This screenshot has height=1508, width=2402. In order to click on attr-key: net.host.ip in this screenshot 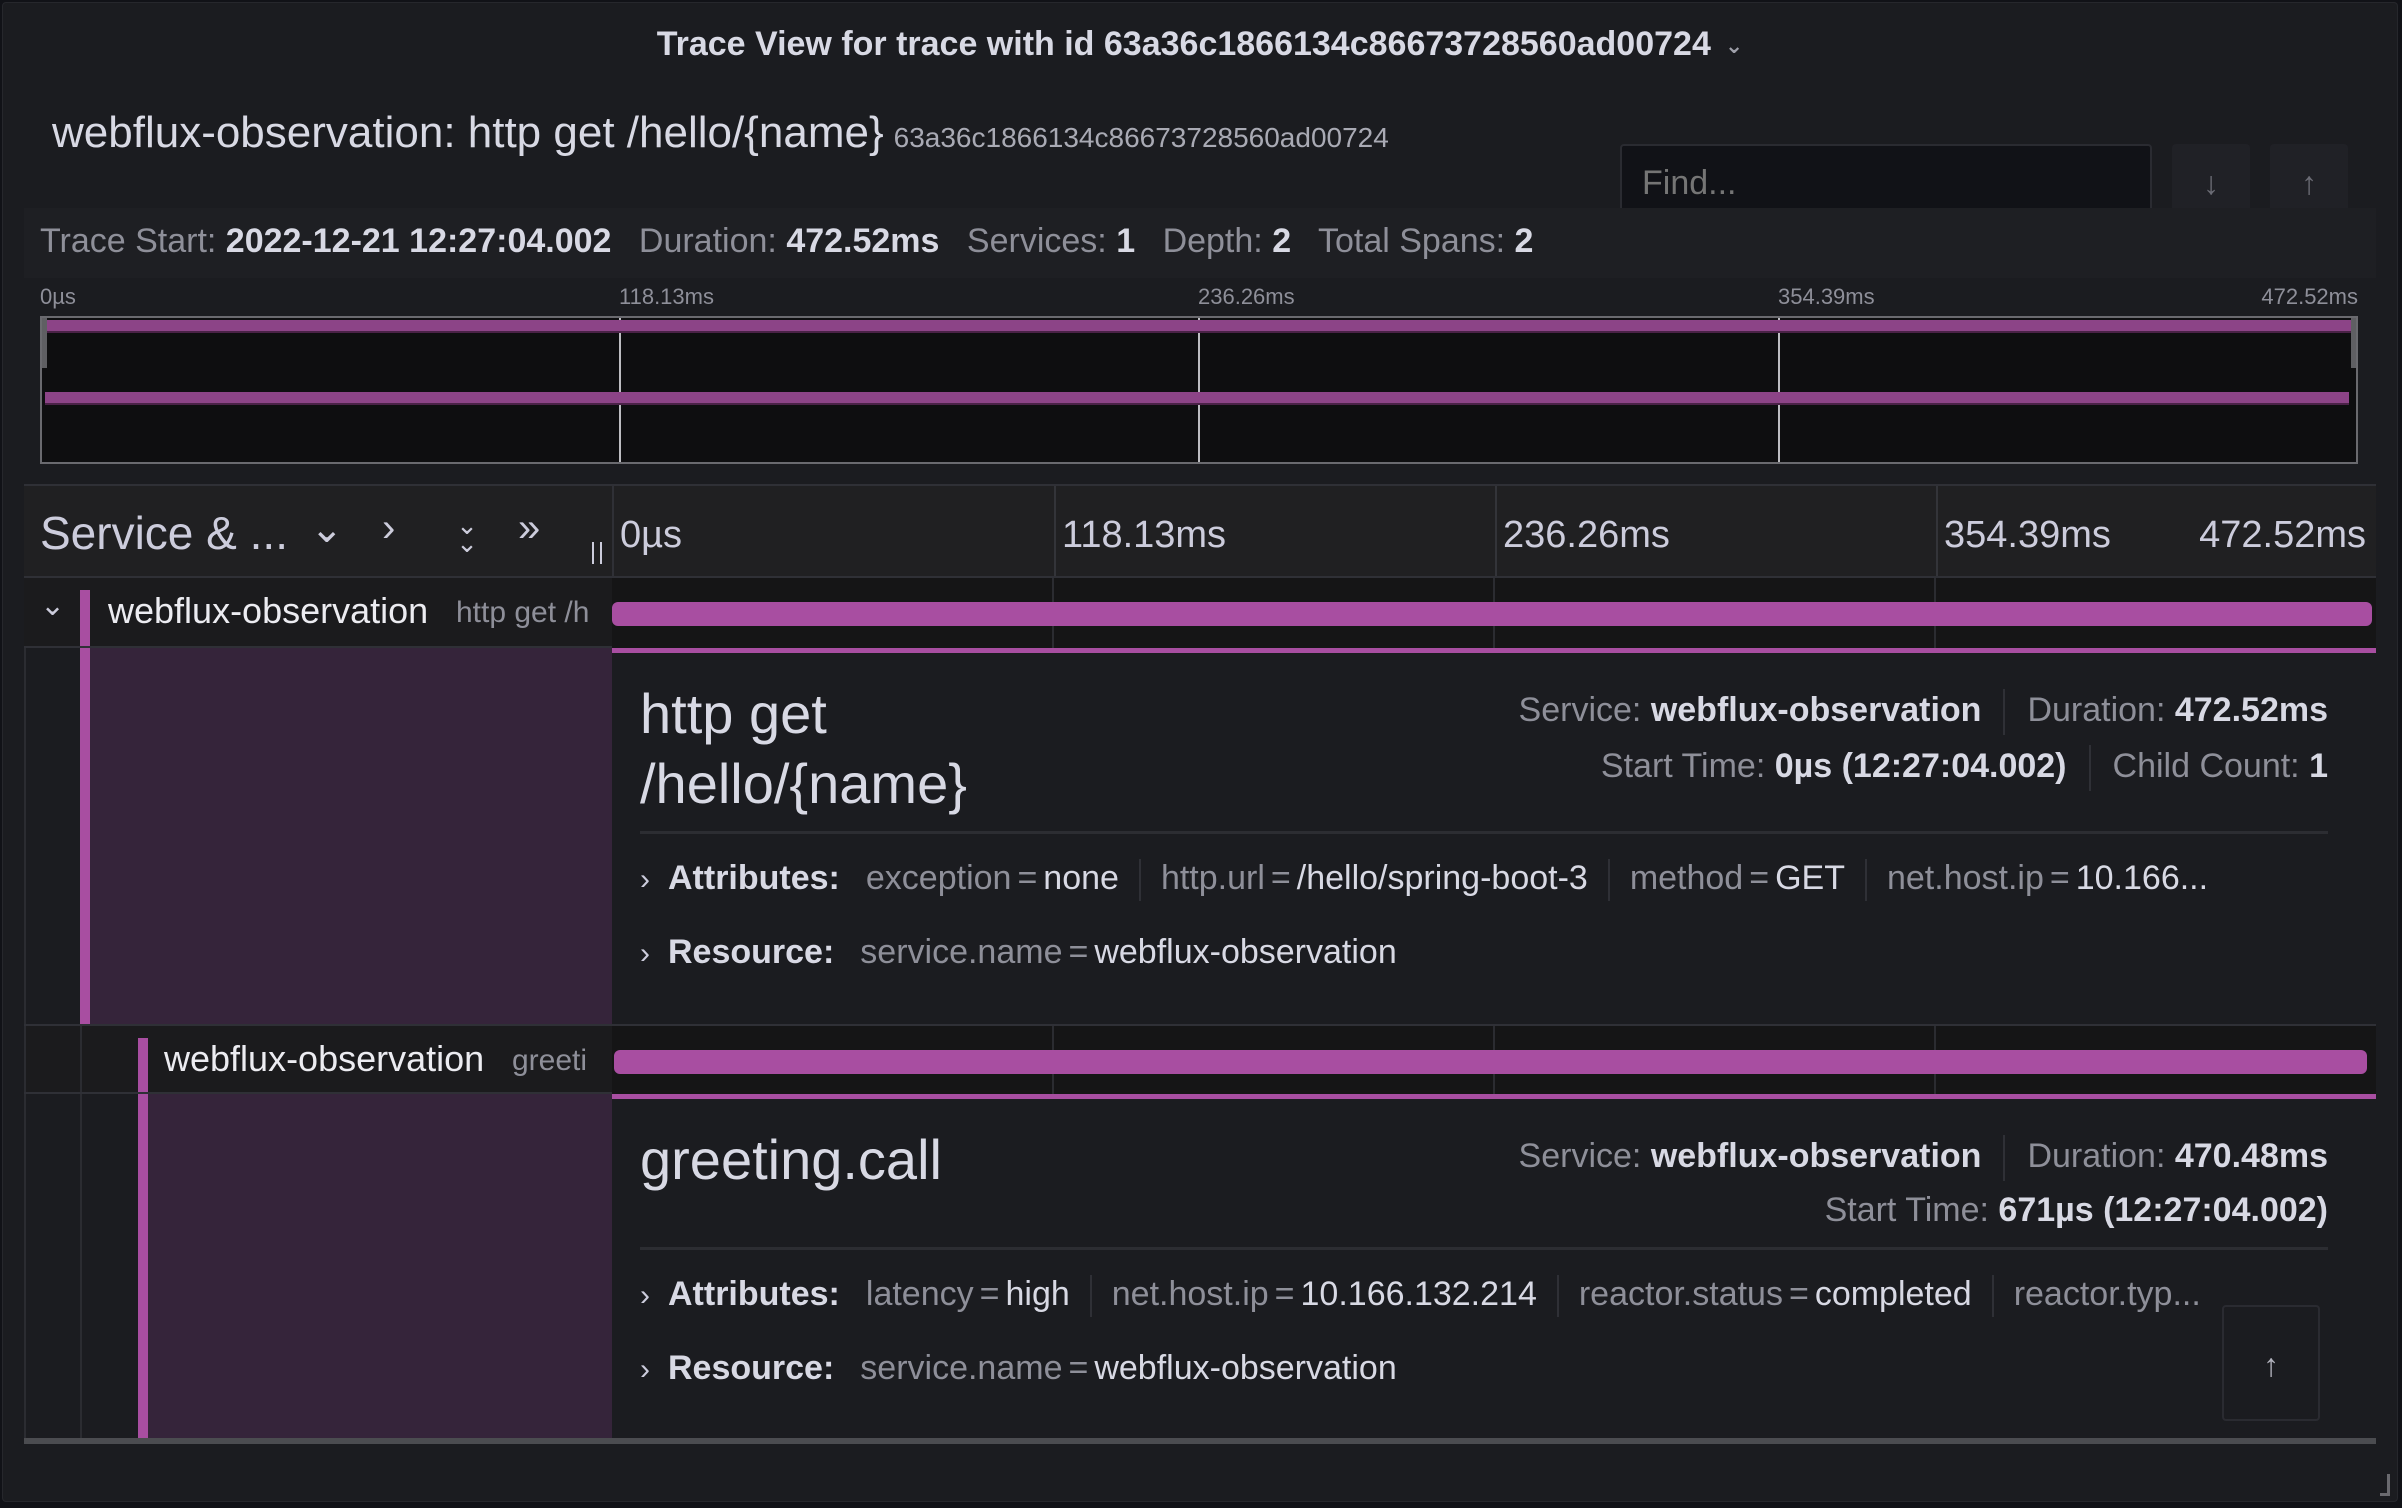, I will do `click(1965, 878)`.